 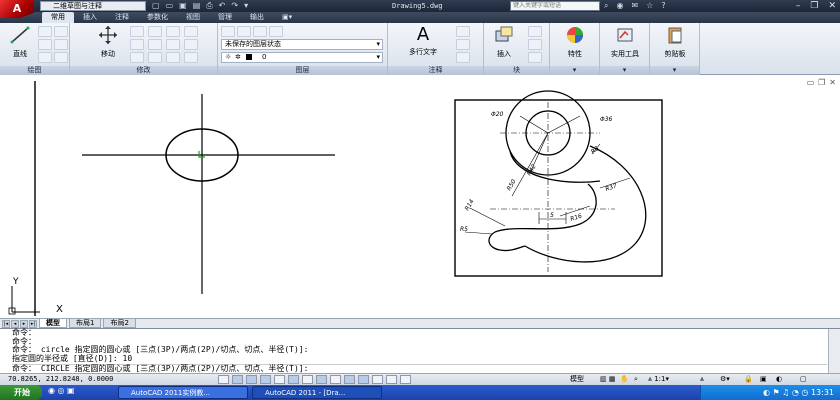 What do you see at coordinates (606, 6) in the screenshot?
I see `search-icon: ⌕` at bounding box center [606, 6].